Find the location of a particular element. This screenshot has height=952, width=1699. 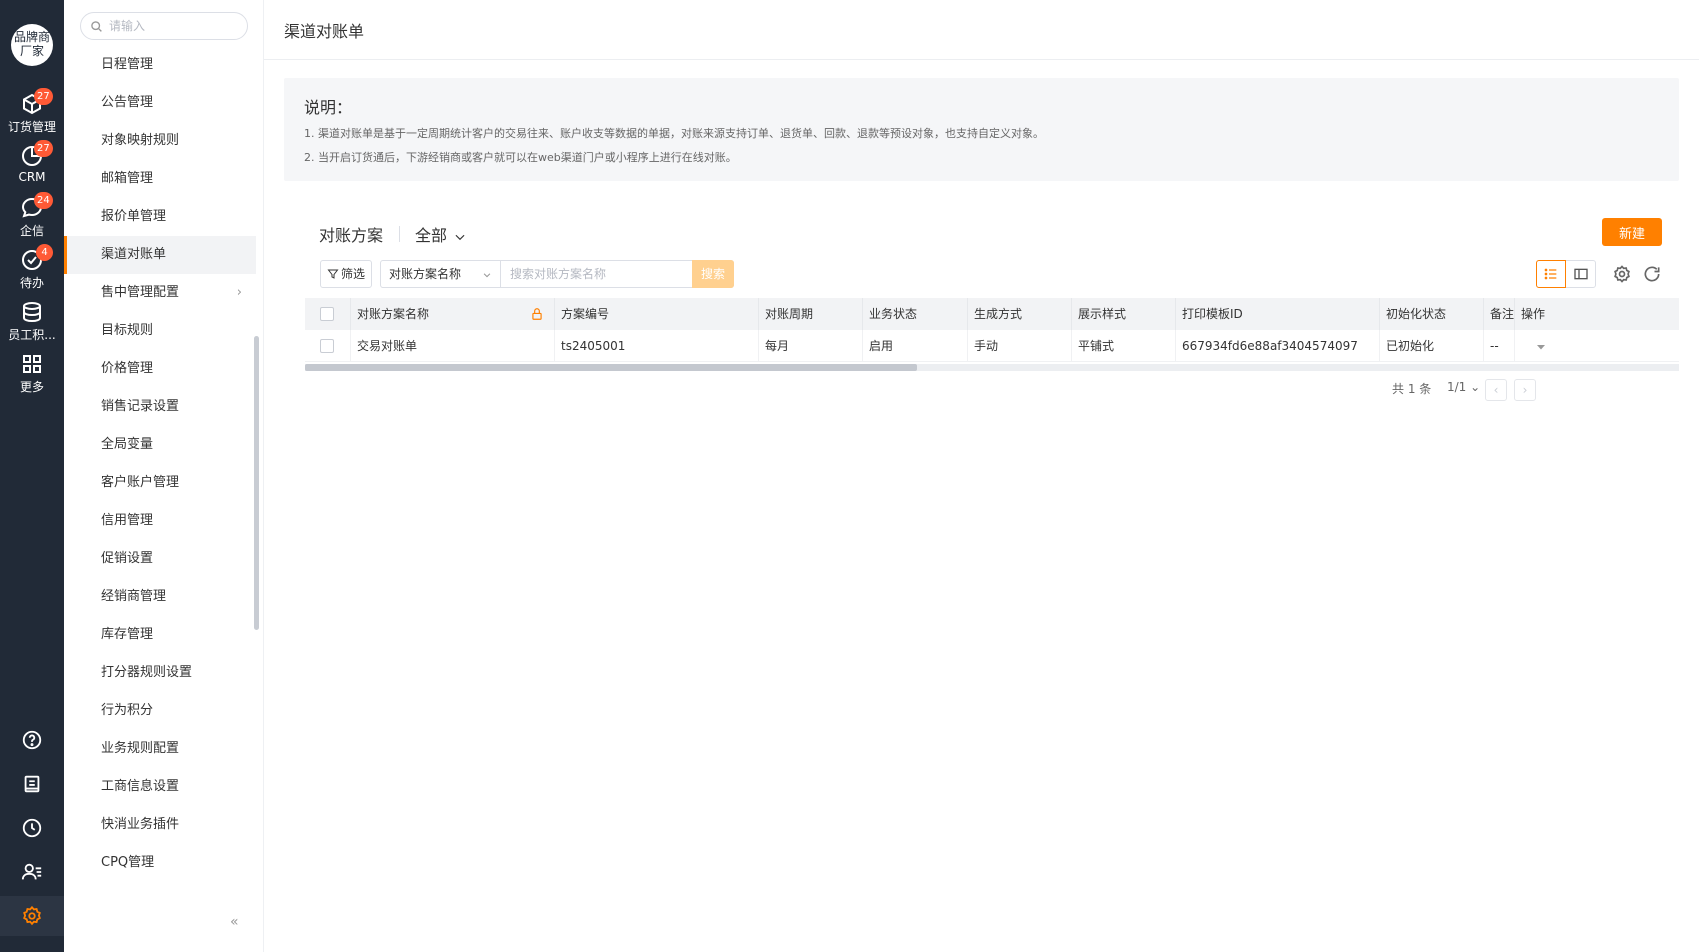

menu-item-business-info: 工商信息设置 is located at coordinates (160, 787).